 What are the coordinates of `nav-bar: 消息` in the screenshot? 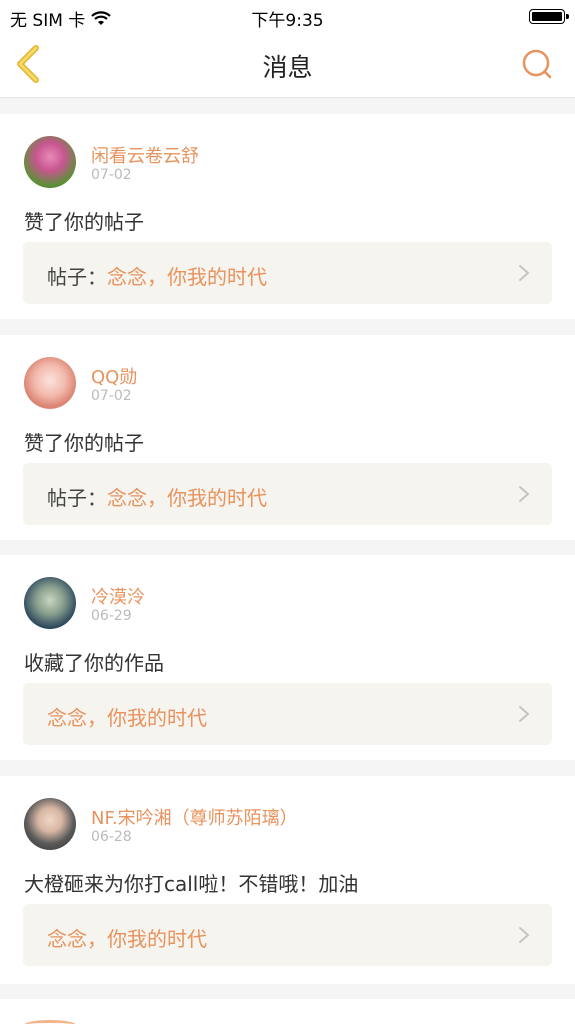 It's located at (287, 65).